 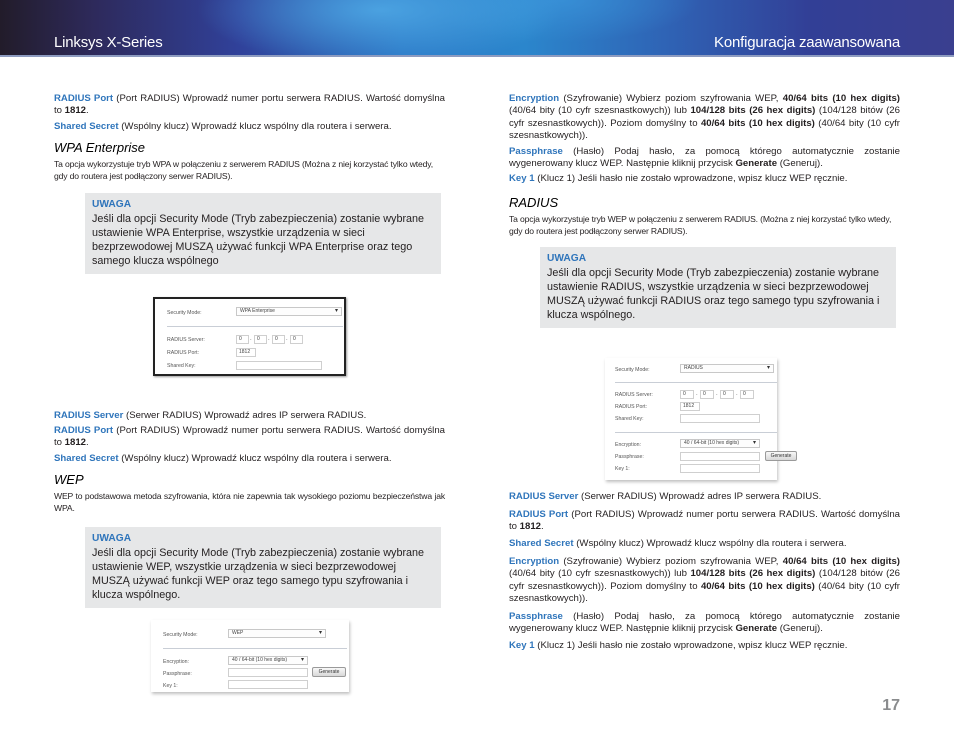 What do you see at coordinates (727, 368) in the screenshot?
I see `security-mode-select: RADIUS` at bounding box center [727, 368].